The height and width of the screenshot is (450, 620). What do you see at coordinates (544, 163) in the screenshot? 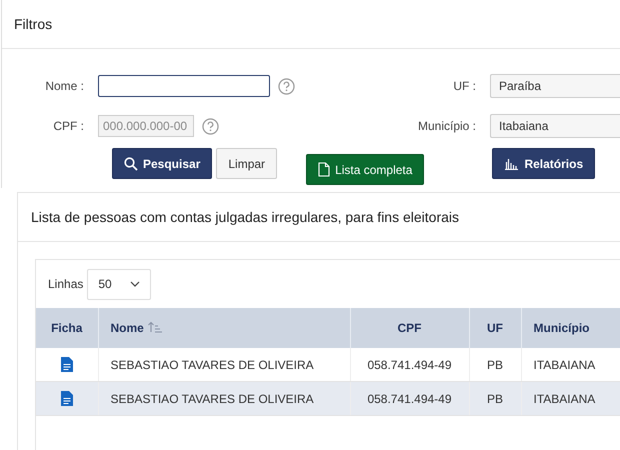
I see `reports-button: Relatórios` at bounding box center [544, 163].